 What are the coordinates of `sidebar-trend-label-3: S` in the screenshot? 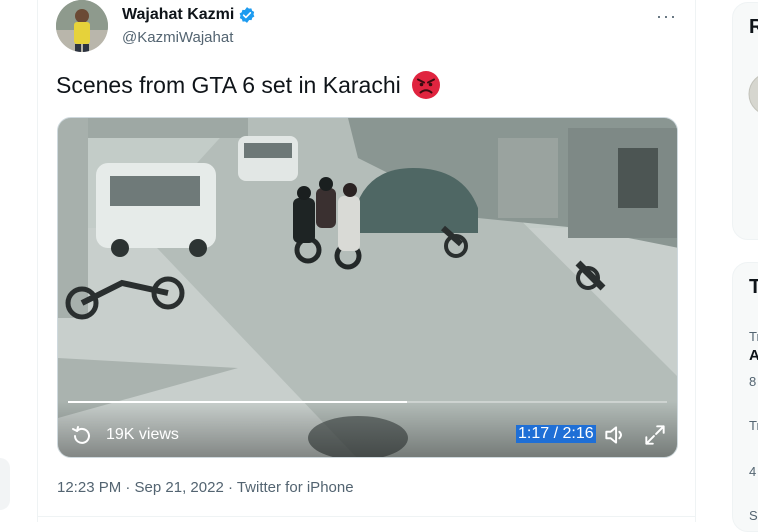 It's located at (753, 515).